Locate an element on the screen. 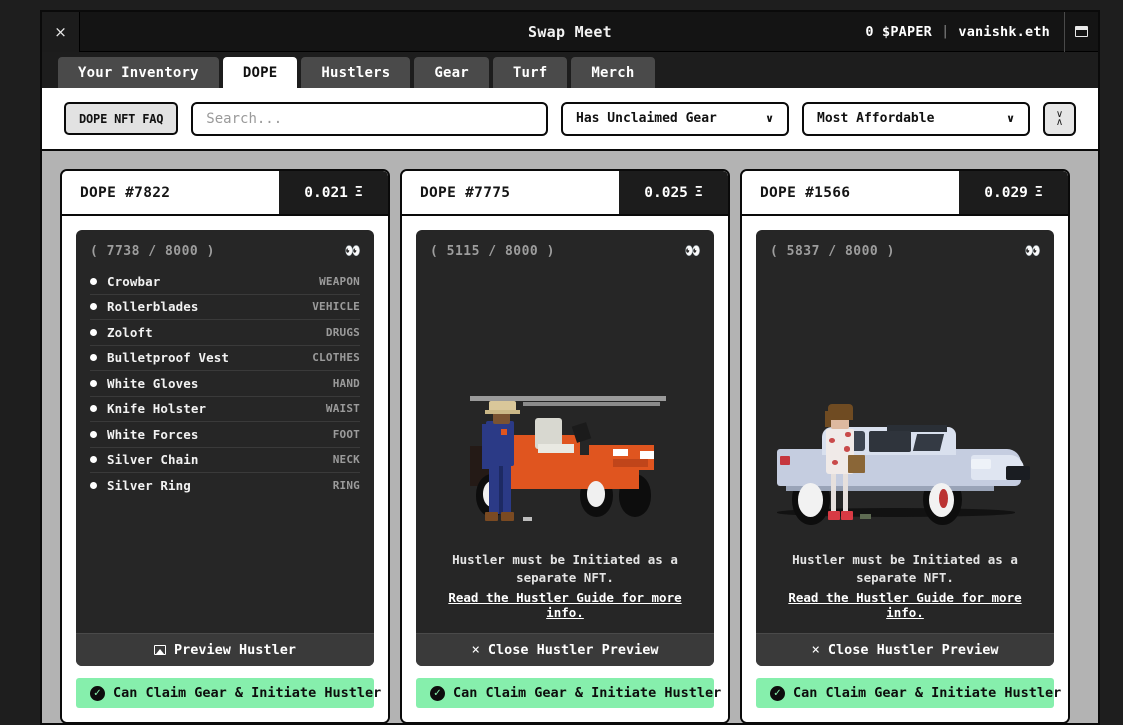 This screenshot has width=1123, height=725. panel-header: ( 5837 / 8000 ) 👀 is located at coordinates (905, 249).